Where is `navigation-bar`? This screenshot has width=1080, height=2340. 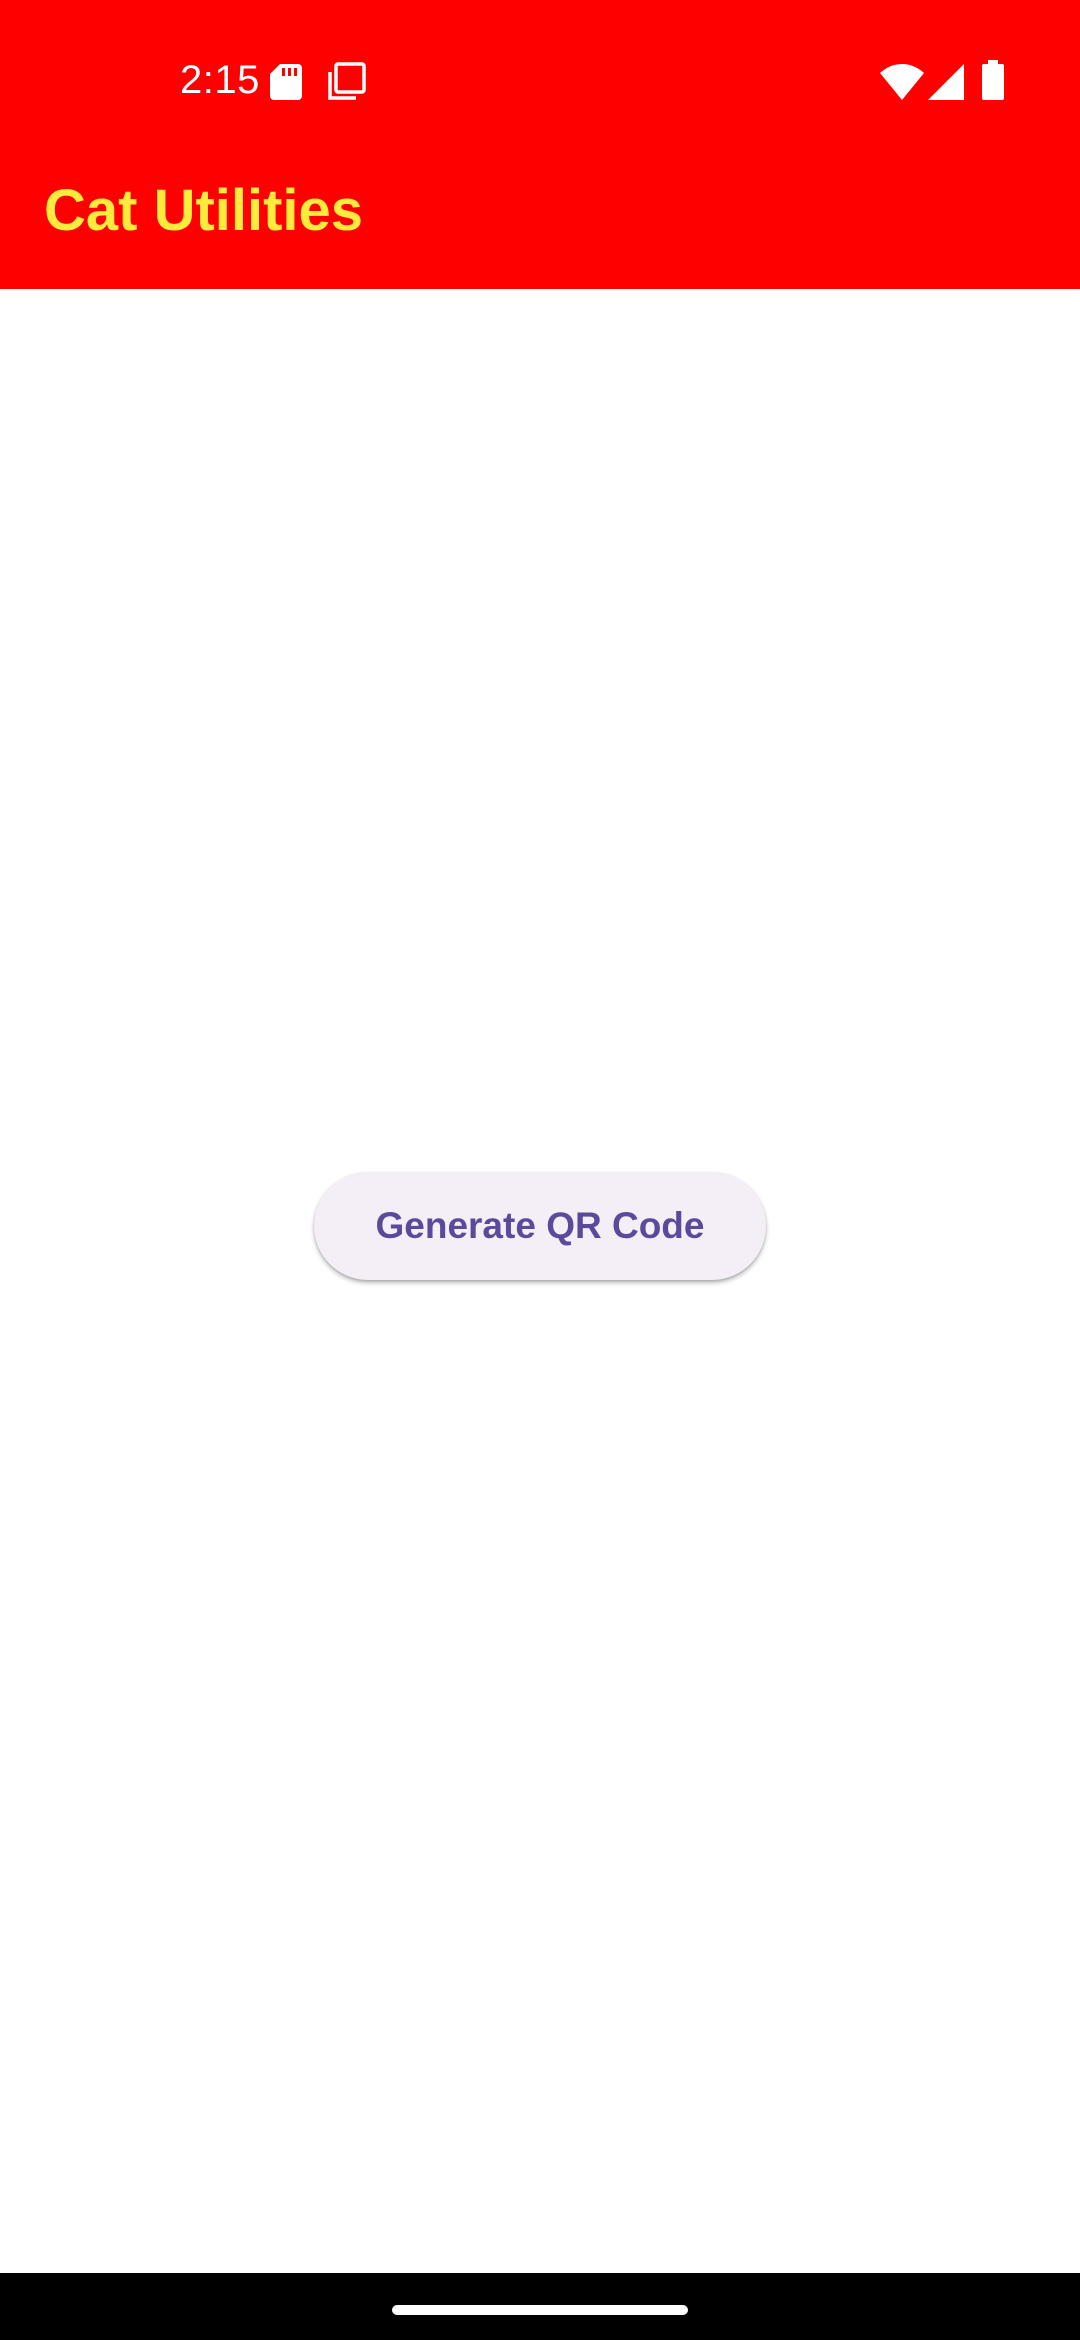 navigation-bar is located at coordinates (540, 2306).